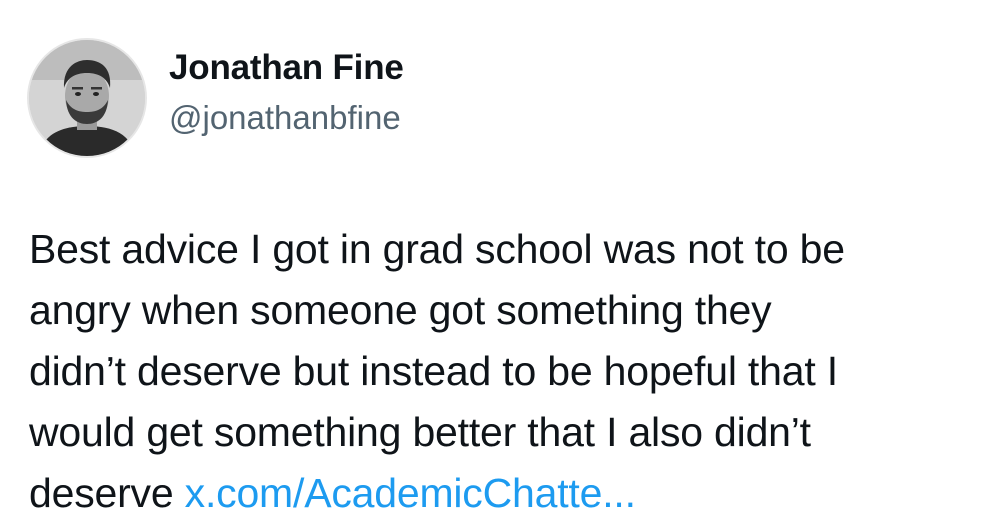  Describe the element at coordinates (107, 493) in the screenshot. I see `tweet-line: deserve` at that location.